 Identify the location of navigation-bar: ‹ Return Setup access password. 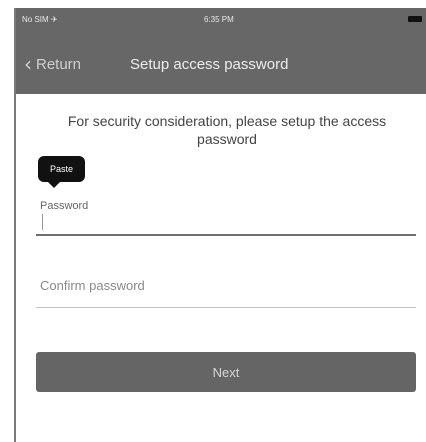
(221, 63).